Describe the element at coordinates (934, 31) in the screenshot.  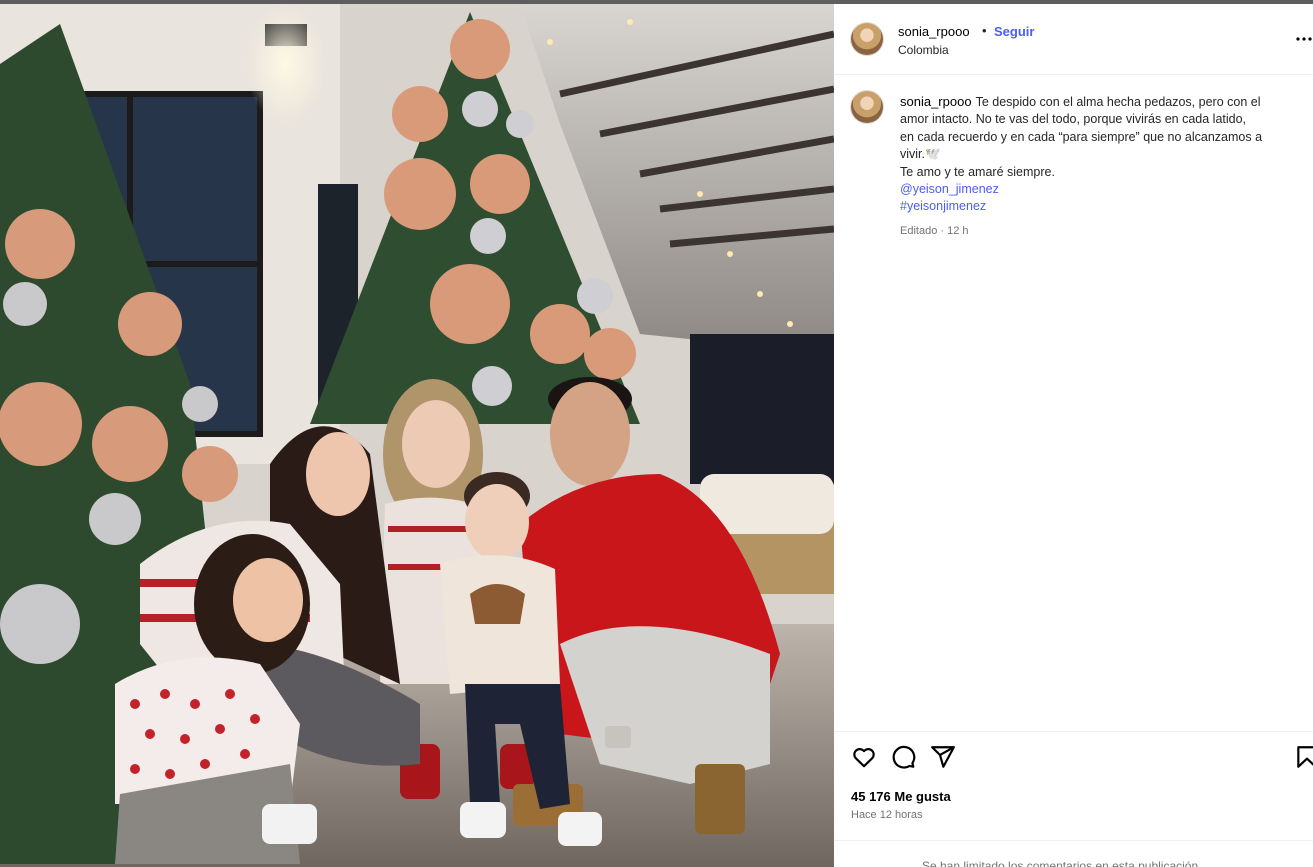
I see `author-username: sonia_rpooo` at that location.